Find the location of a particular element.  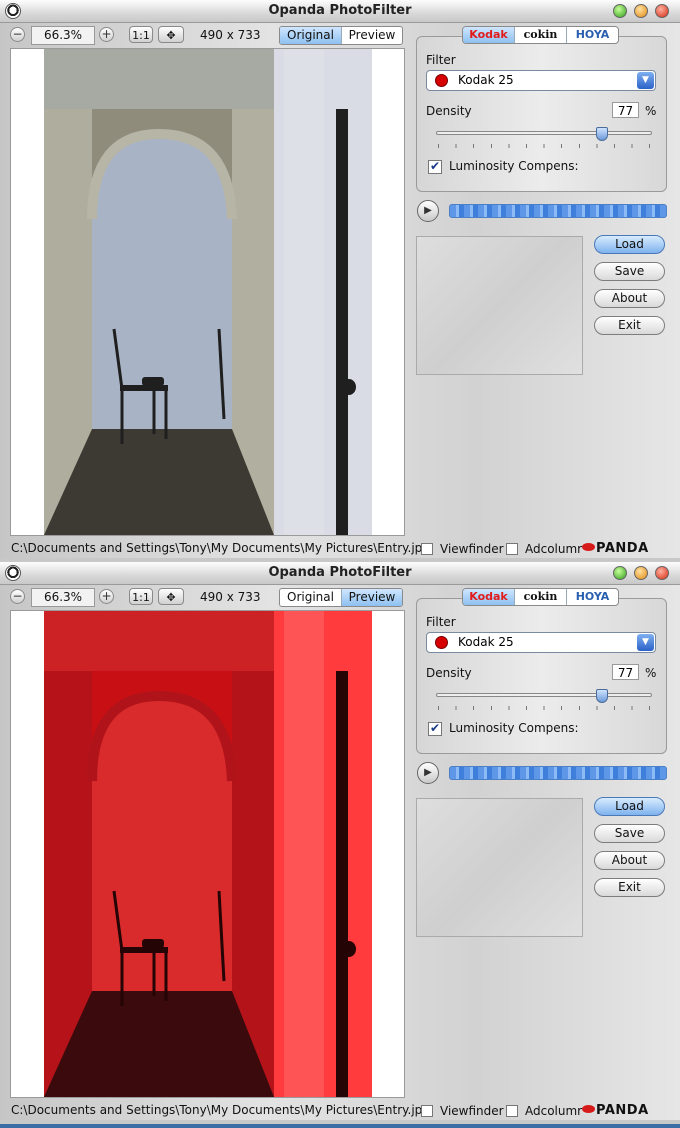

thumbnail-preview is located at coordinates (499, 305).